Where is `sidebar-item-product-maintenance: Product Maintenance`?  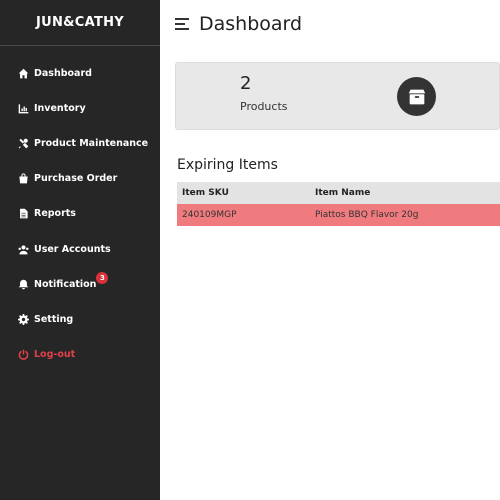 sidebar-item-product-maintenance: Product Maintenance is located at coordinates (82, 143).